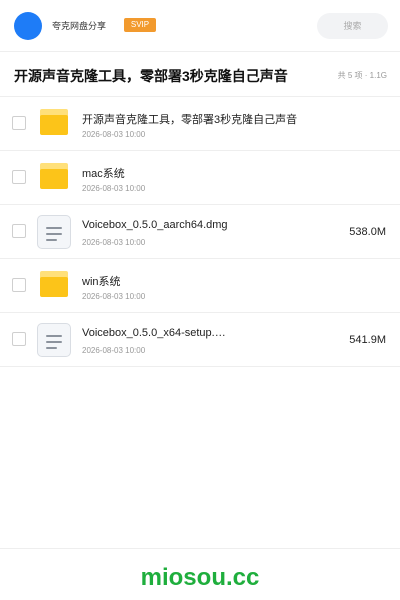  Describe the element at coordinates (200, 286) in the screenshot. I see `list-item: win系统 2026-08-03 10:00` at that location.